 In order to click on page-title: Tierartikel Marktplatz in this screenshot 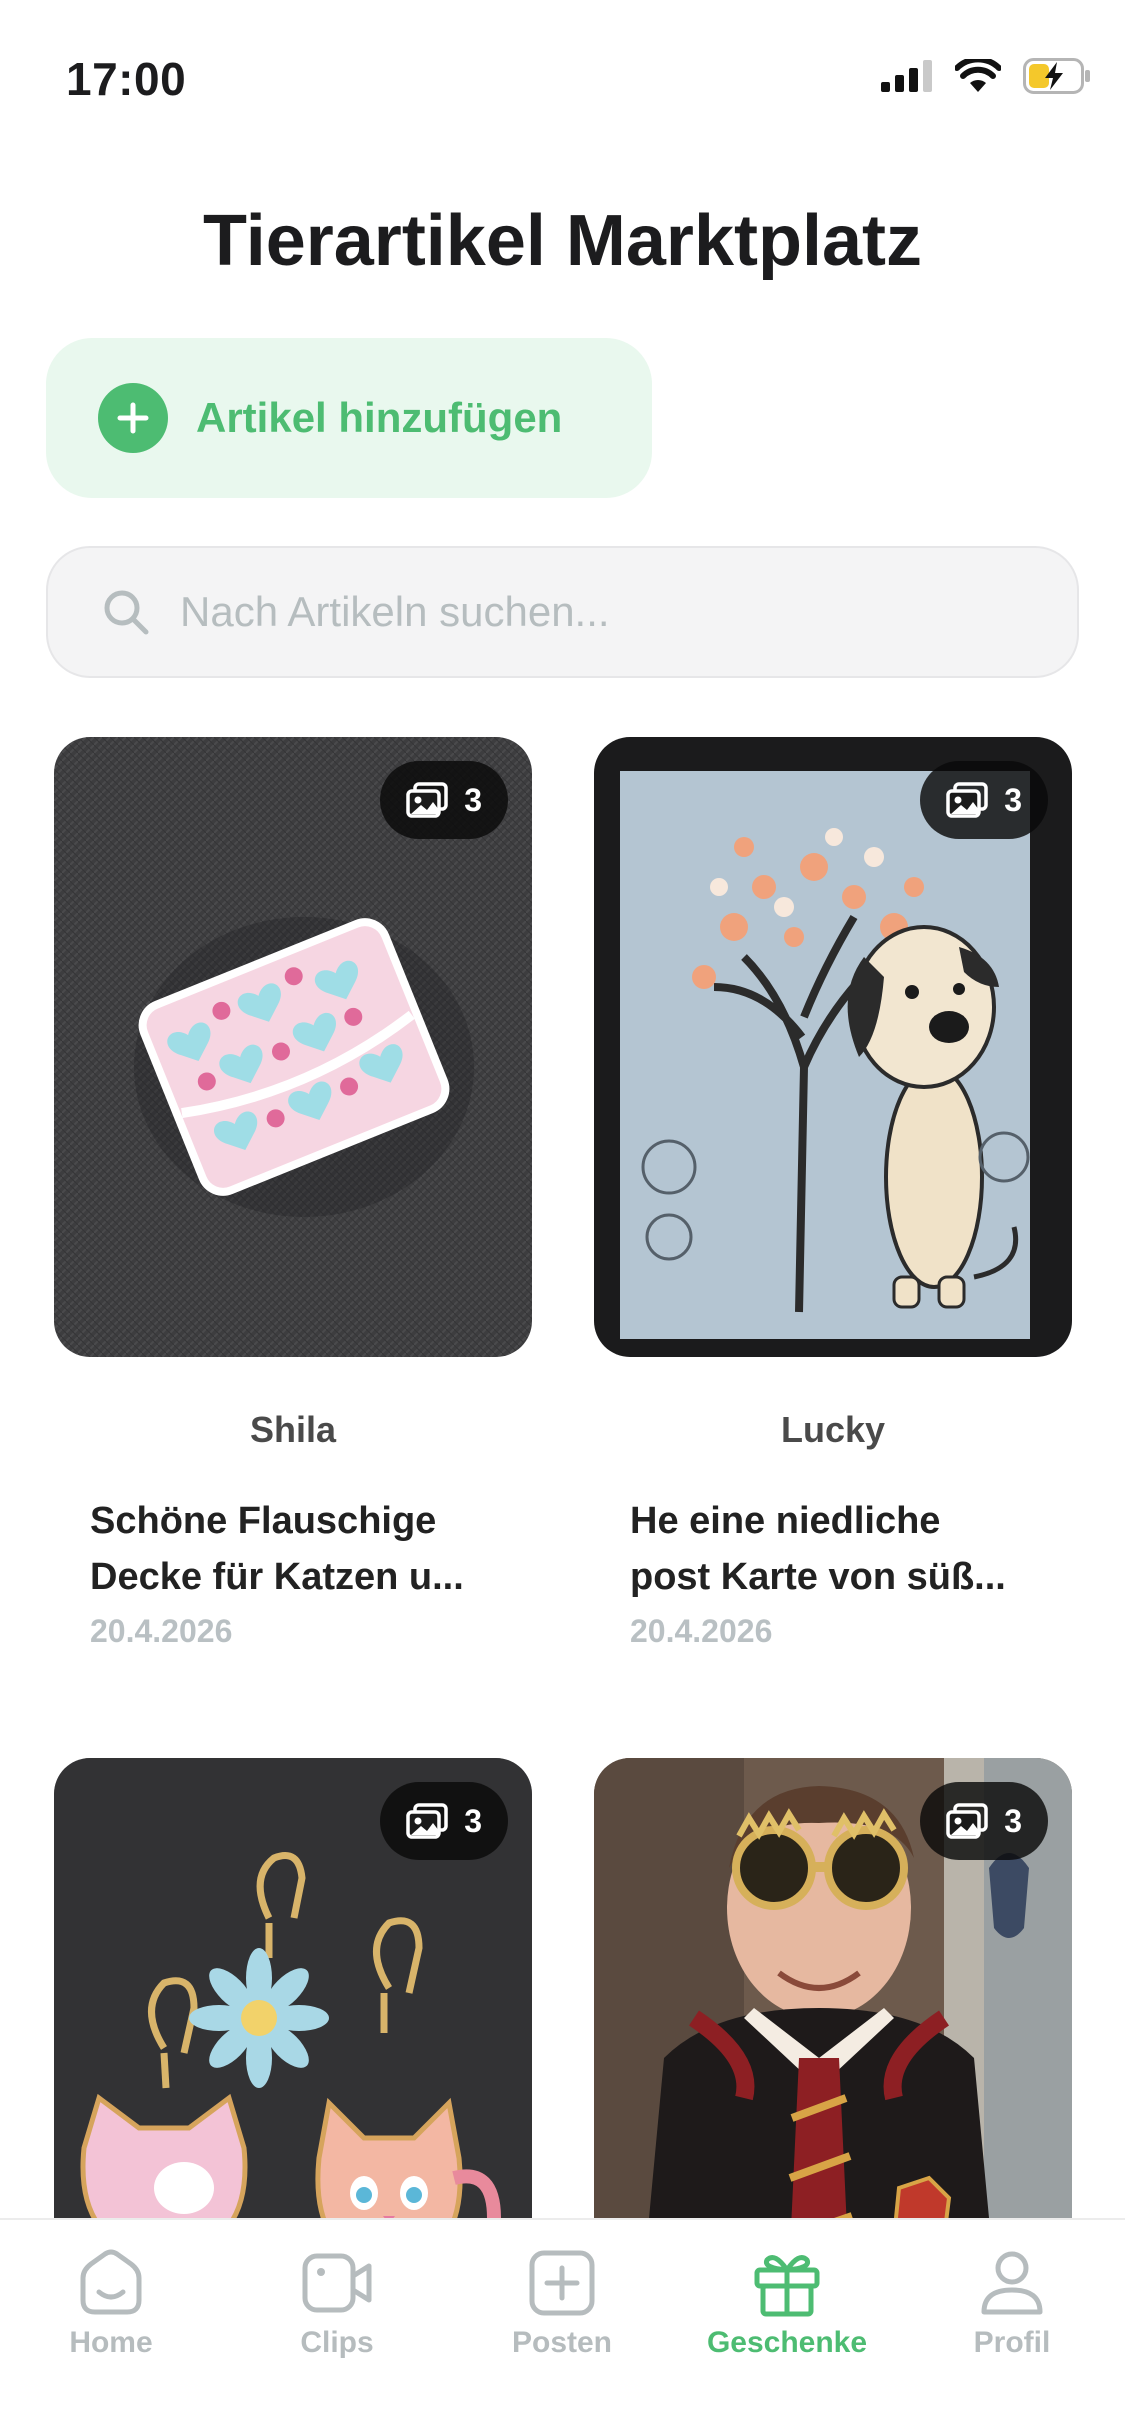, I will do `click(562, 241)`.